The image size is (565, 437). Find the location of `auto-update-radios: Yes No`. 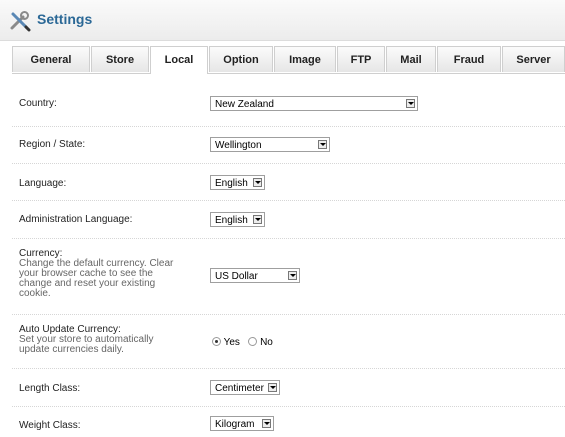

auto-update-radios: Yes No is located at coordinates (242, 342).